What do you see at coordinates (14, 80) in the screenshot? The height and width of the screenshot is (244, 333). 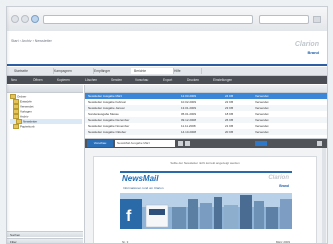 I see `menu-item: Neu` at bounding box center [14, 80].